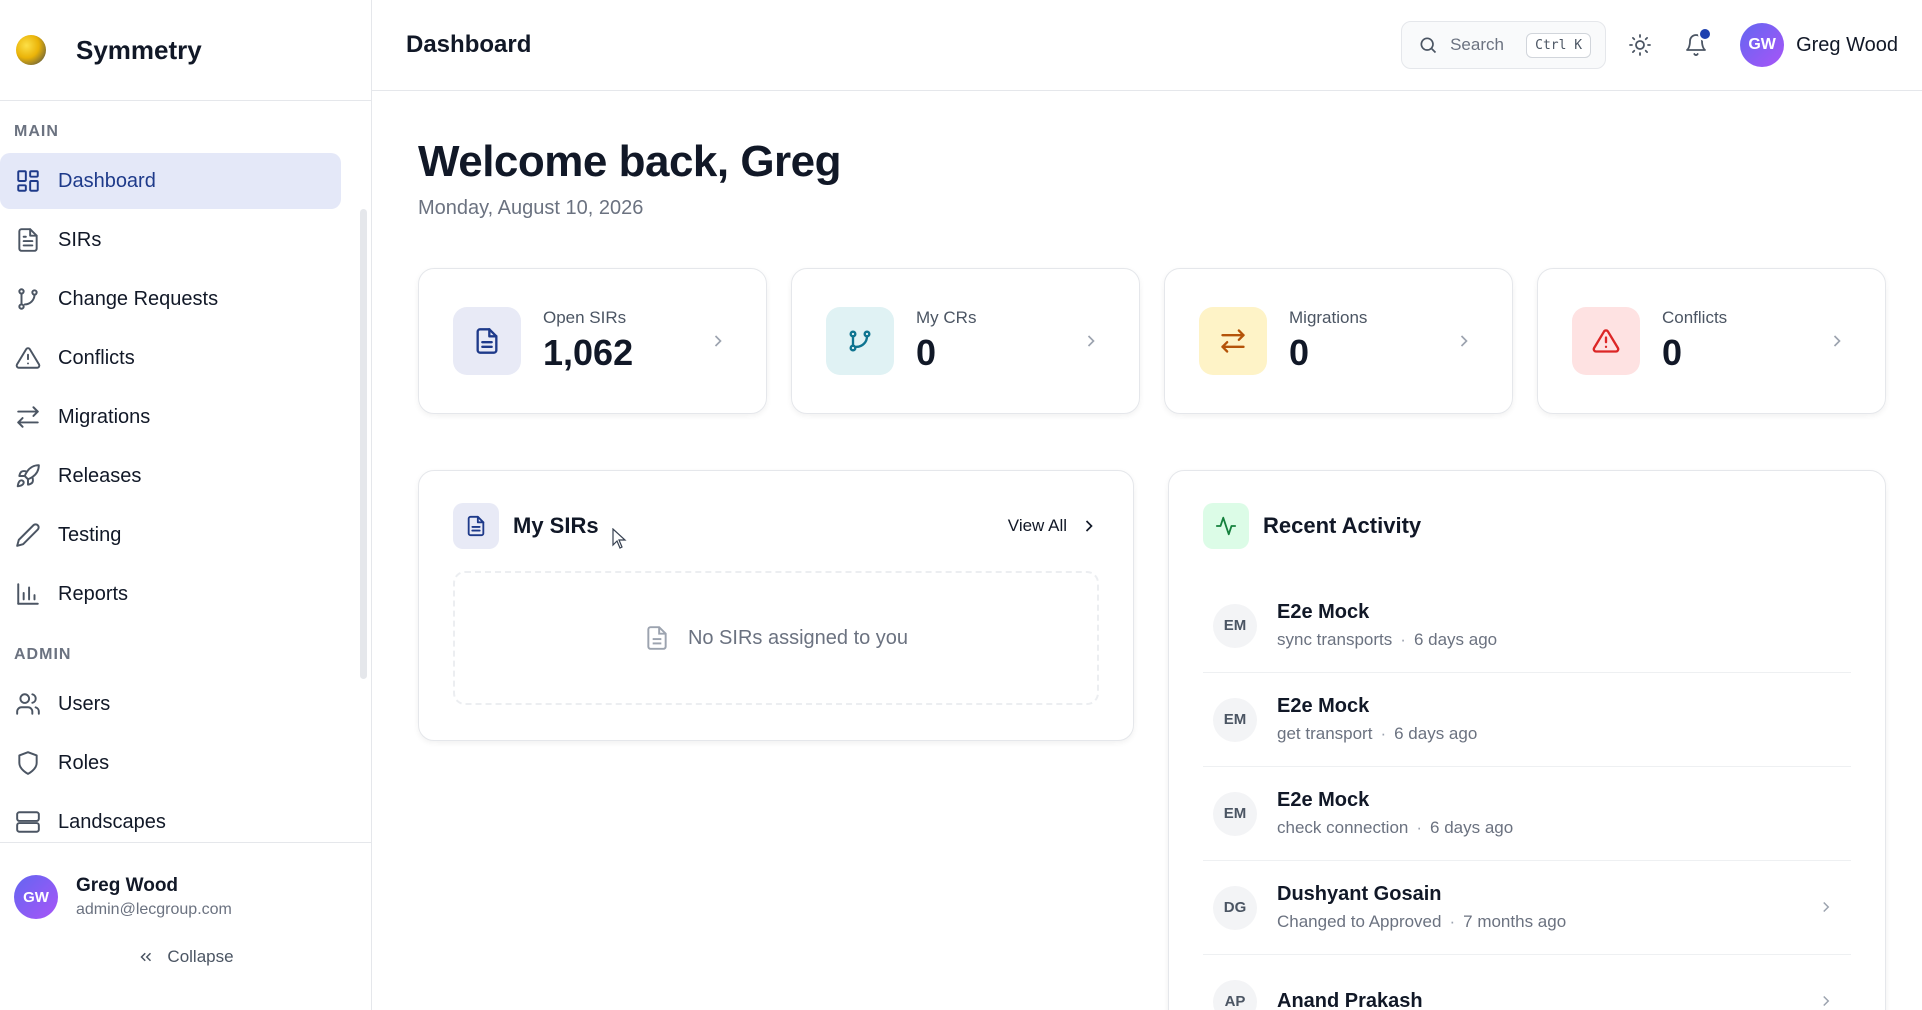 Image resolution: width=1922 pixels, height=1010 pixels. What do you see at coordinates (1527, 982) in the screenshot?
I see `activity-item: AP Anand Prakash` at bounding box center [1527, 982].